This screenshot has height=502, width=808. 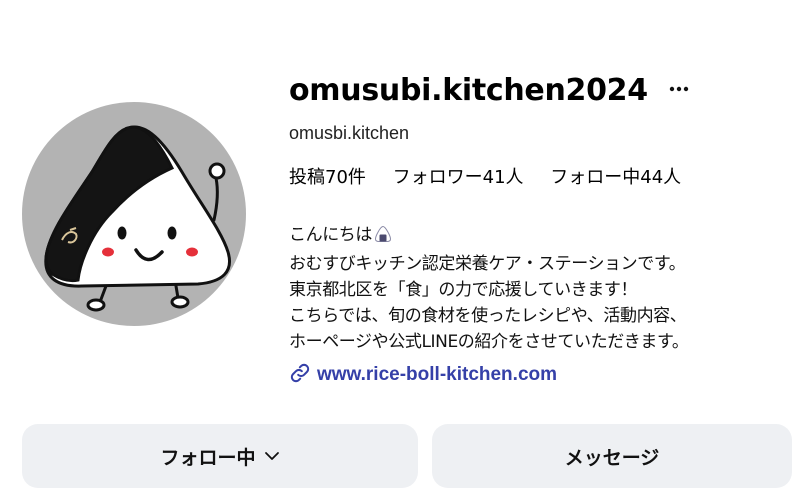 What do you see at coordinates (489, 342) in the screenshot?
I see `bio-line-5: ホーページや公式LINEの紹介をさせていただきます。` at bounding box center [489, 342].